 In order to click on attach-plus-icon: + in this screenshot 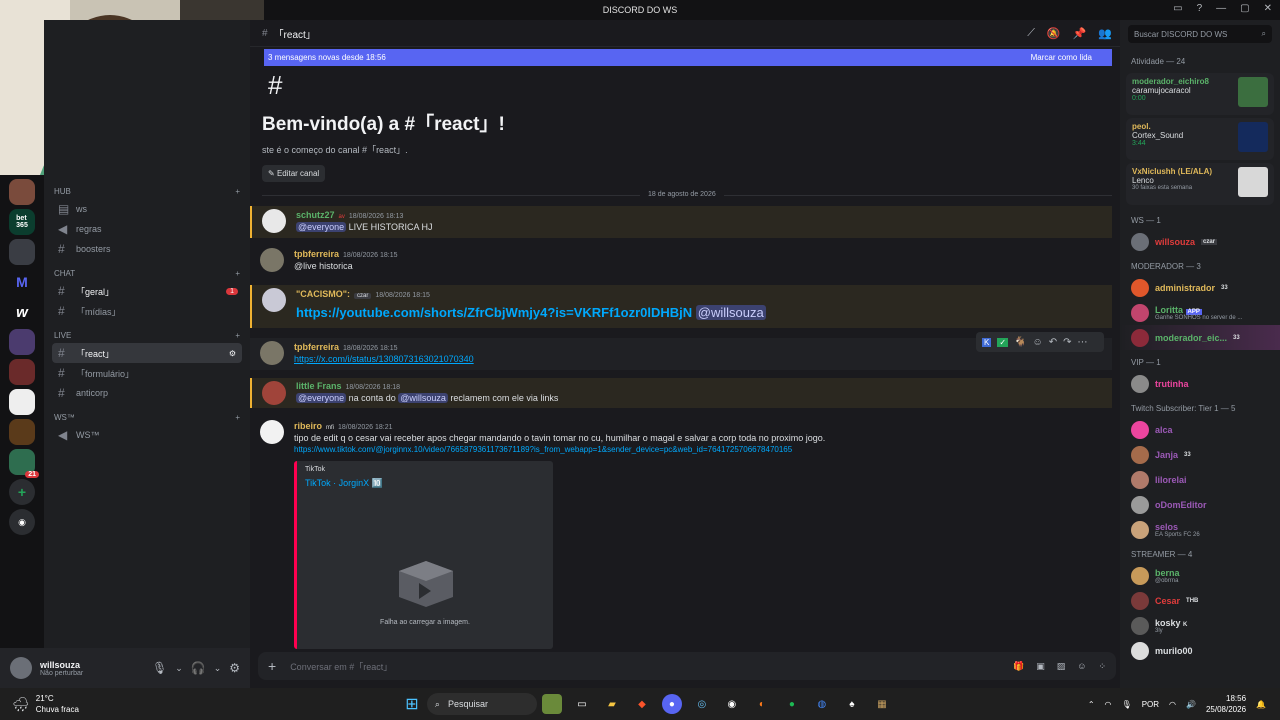, I will do `click(272, 666)`.